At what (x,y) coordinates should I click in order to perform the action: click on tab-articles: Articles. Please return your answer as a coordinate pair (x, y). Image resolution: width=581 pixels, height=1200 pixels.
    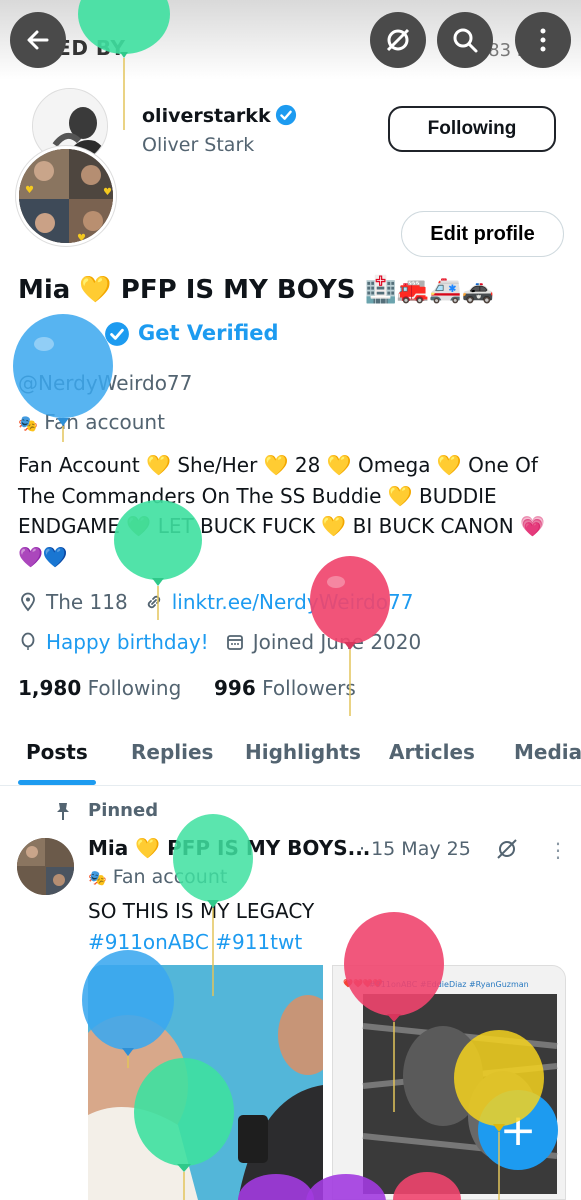
    Looking at the image, I should click on (432, 752).